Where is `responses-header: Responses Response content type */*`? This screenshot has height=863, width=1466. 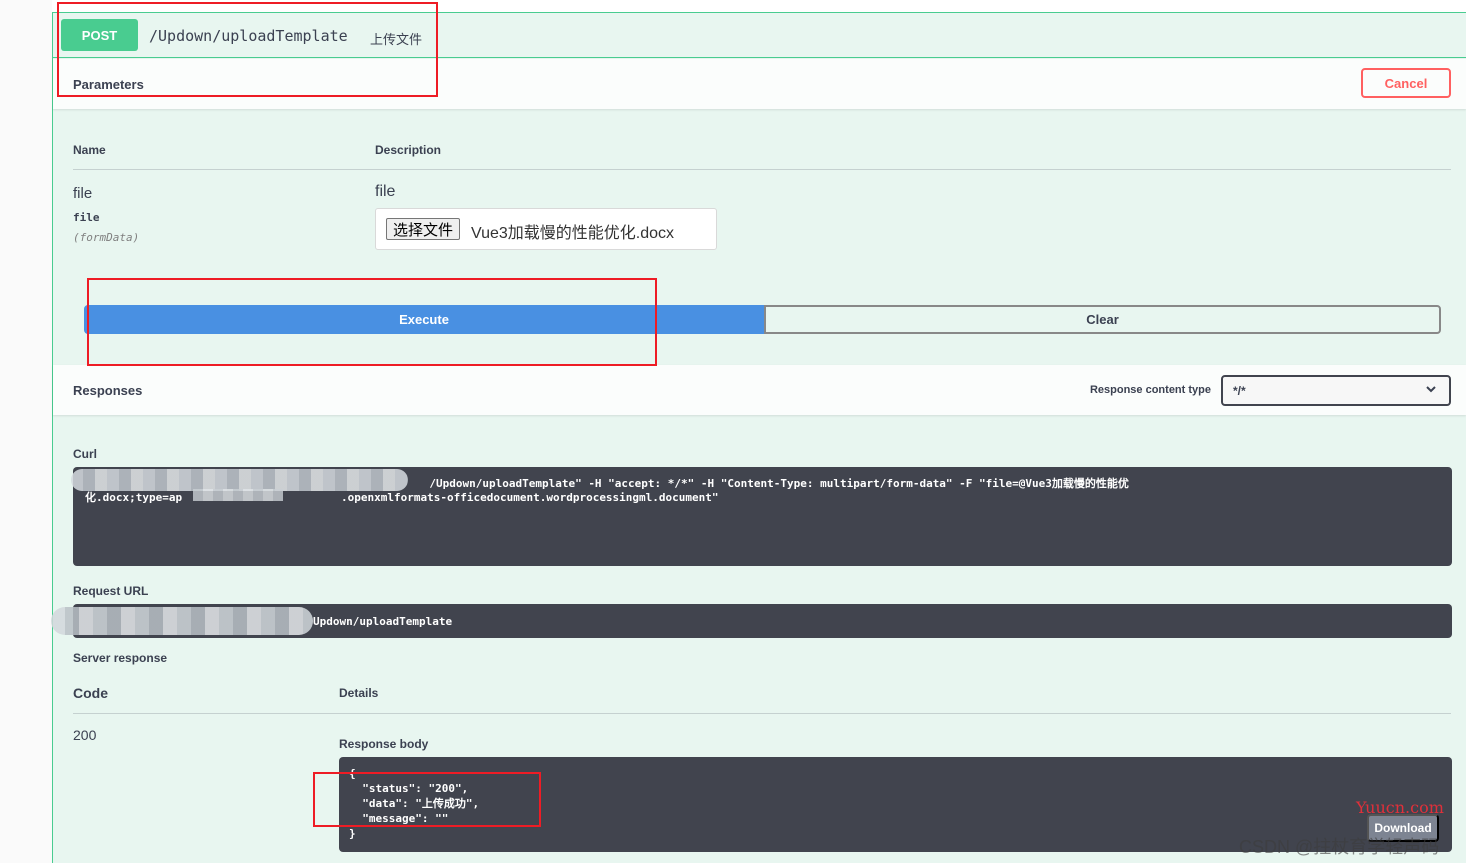
responses-header: Responses Response content type */* is located at coordinates (759, 390).